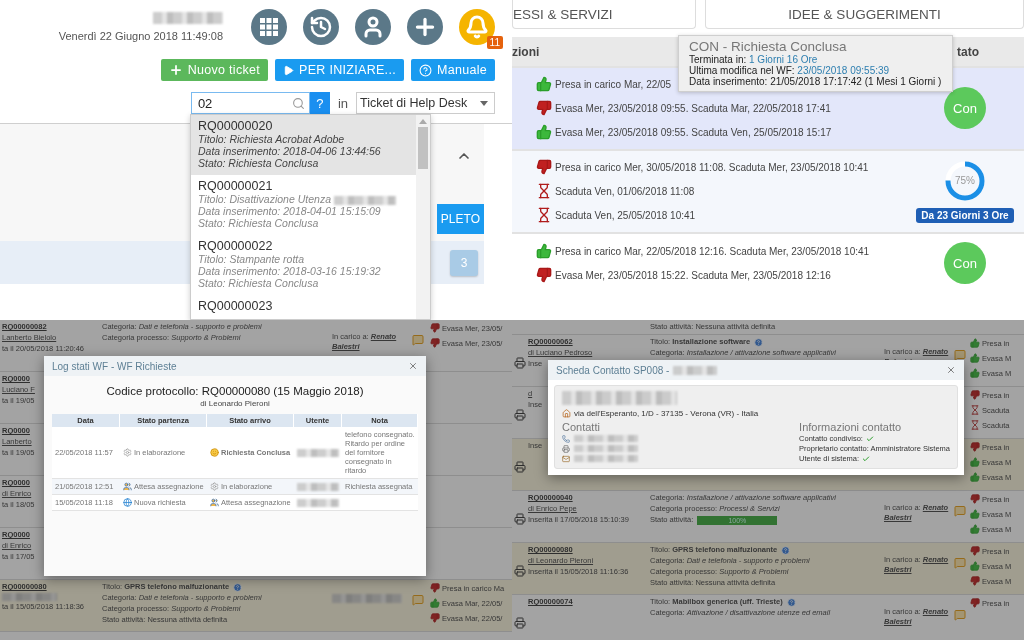 The image size is (1024, 640). I want to click on progress-label: 75%, so click(965, 180).